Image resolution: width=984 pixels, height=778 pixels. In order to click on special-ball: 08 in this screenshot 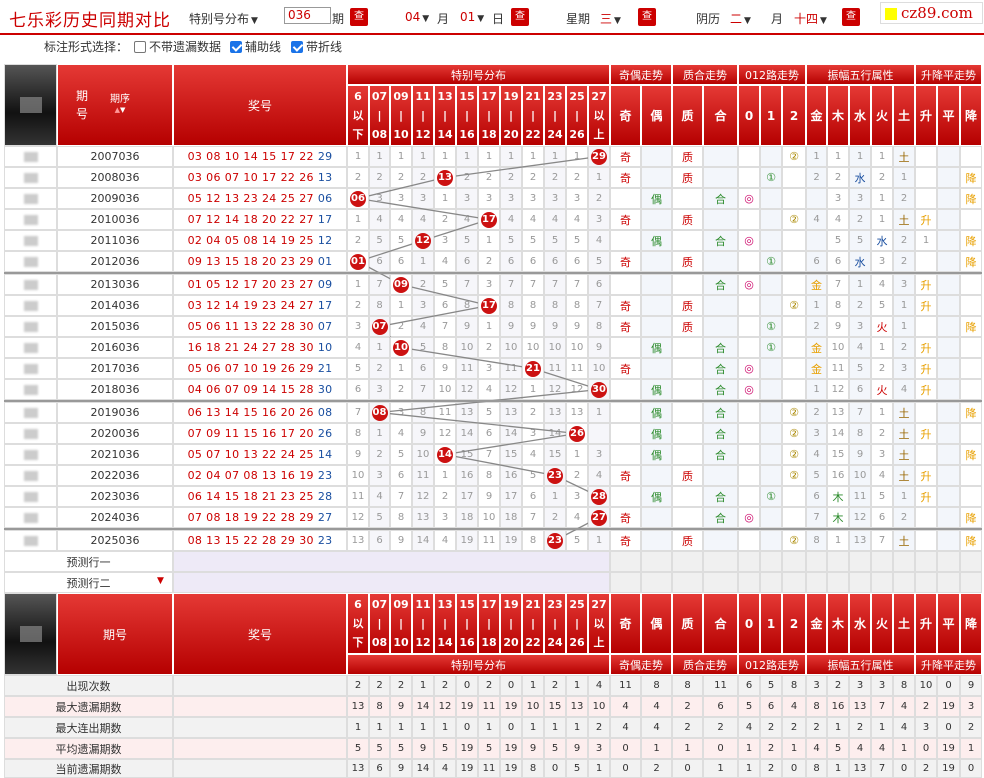, I will do `click(379, 412)`.